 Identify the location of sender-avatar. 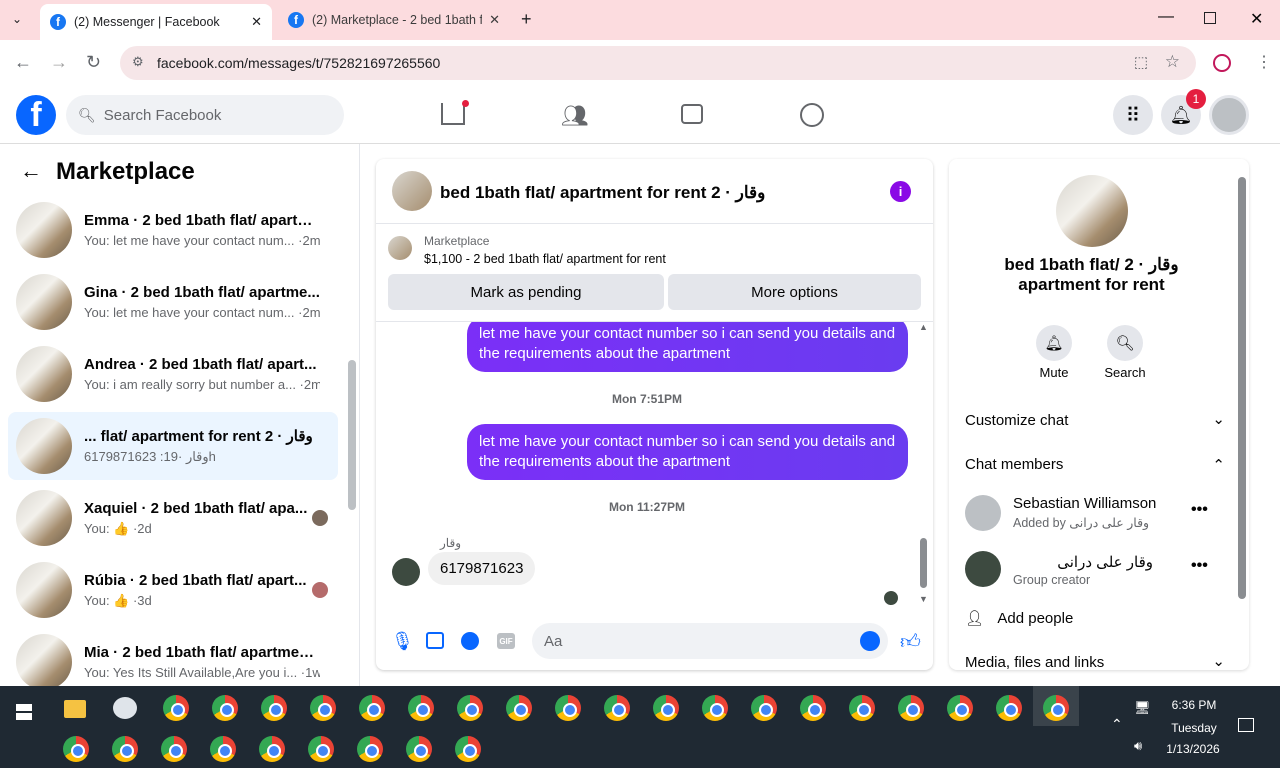
(406, 572).